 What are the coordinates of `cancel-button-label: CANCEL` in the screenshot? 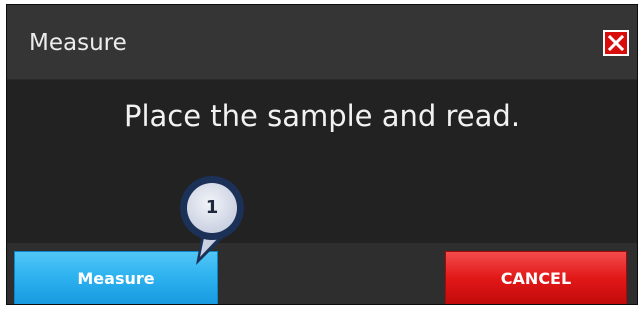 It's located at (536, 278).